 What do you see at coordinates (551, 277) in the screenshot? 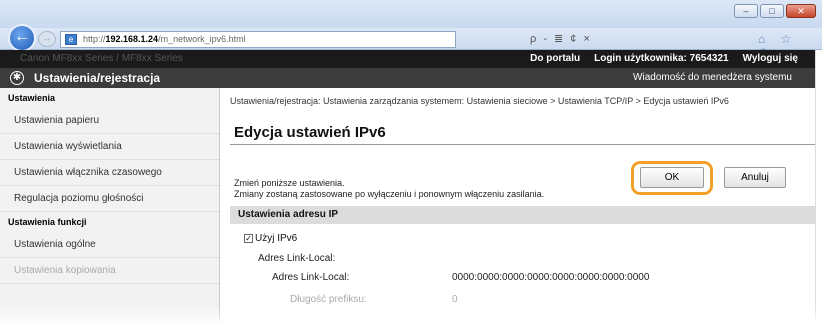
I see `link-local-addr-value: 0000:0000:0000:0000:0000:0000:0000:0000` at bounding box center [551, 277].